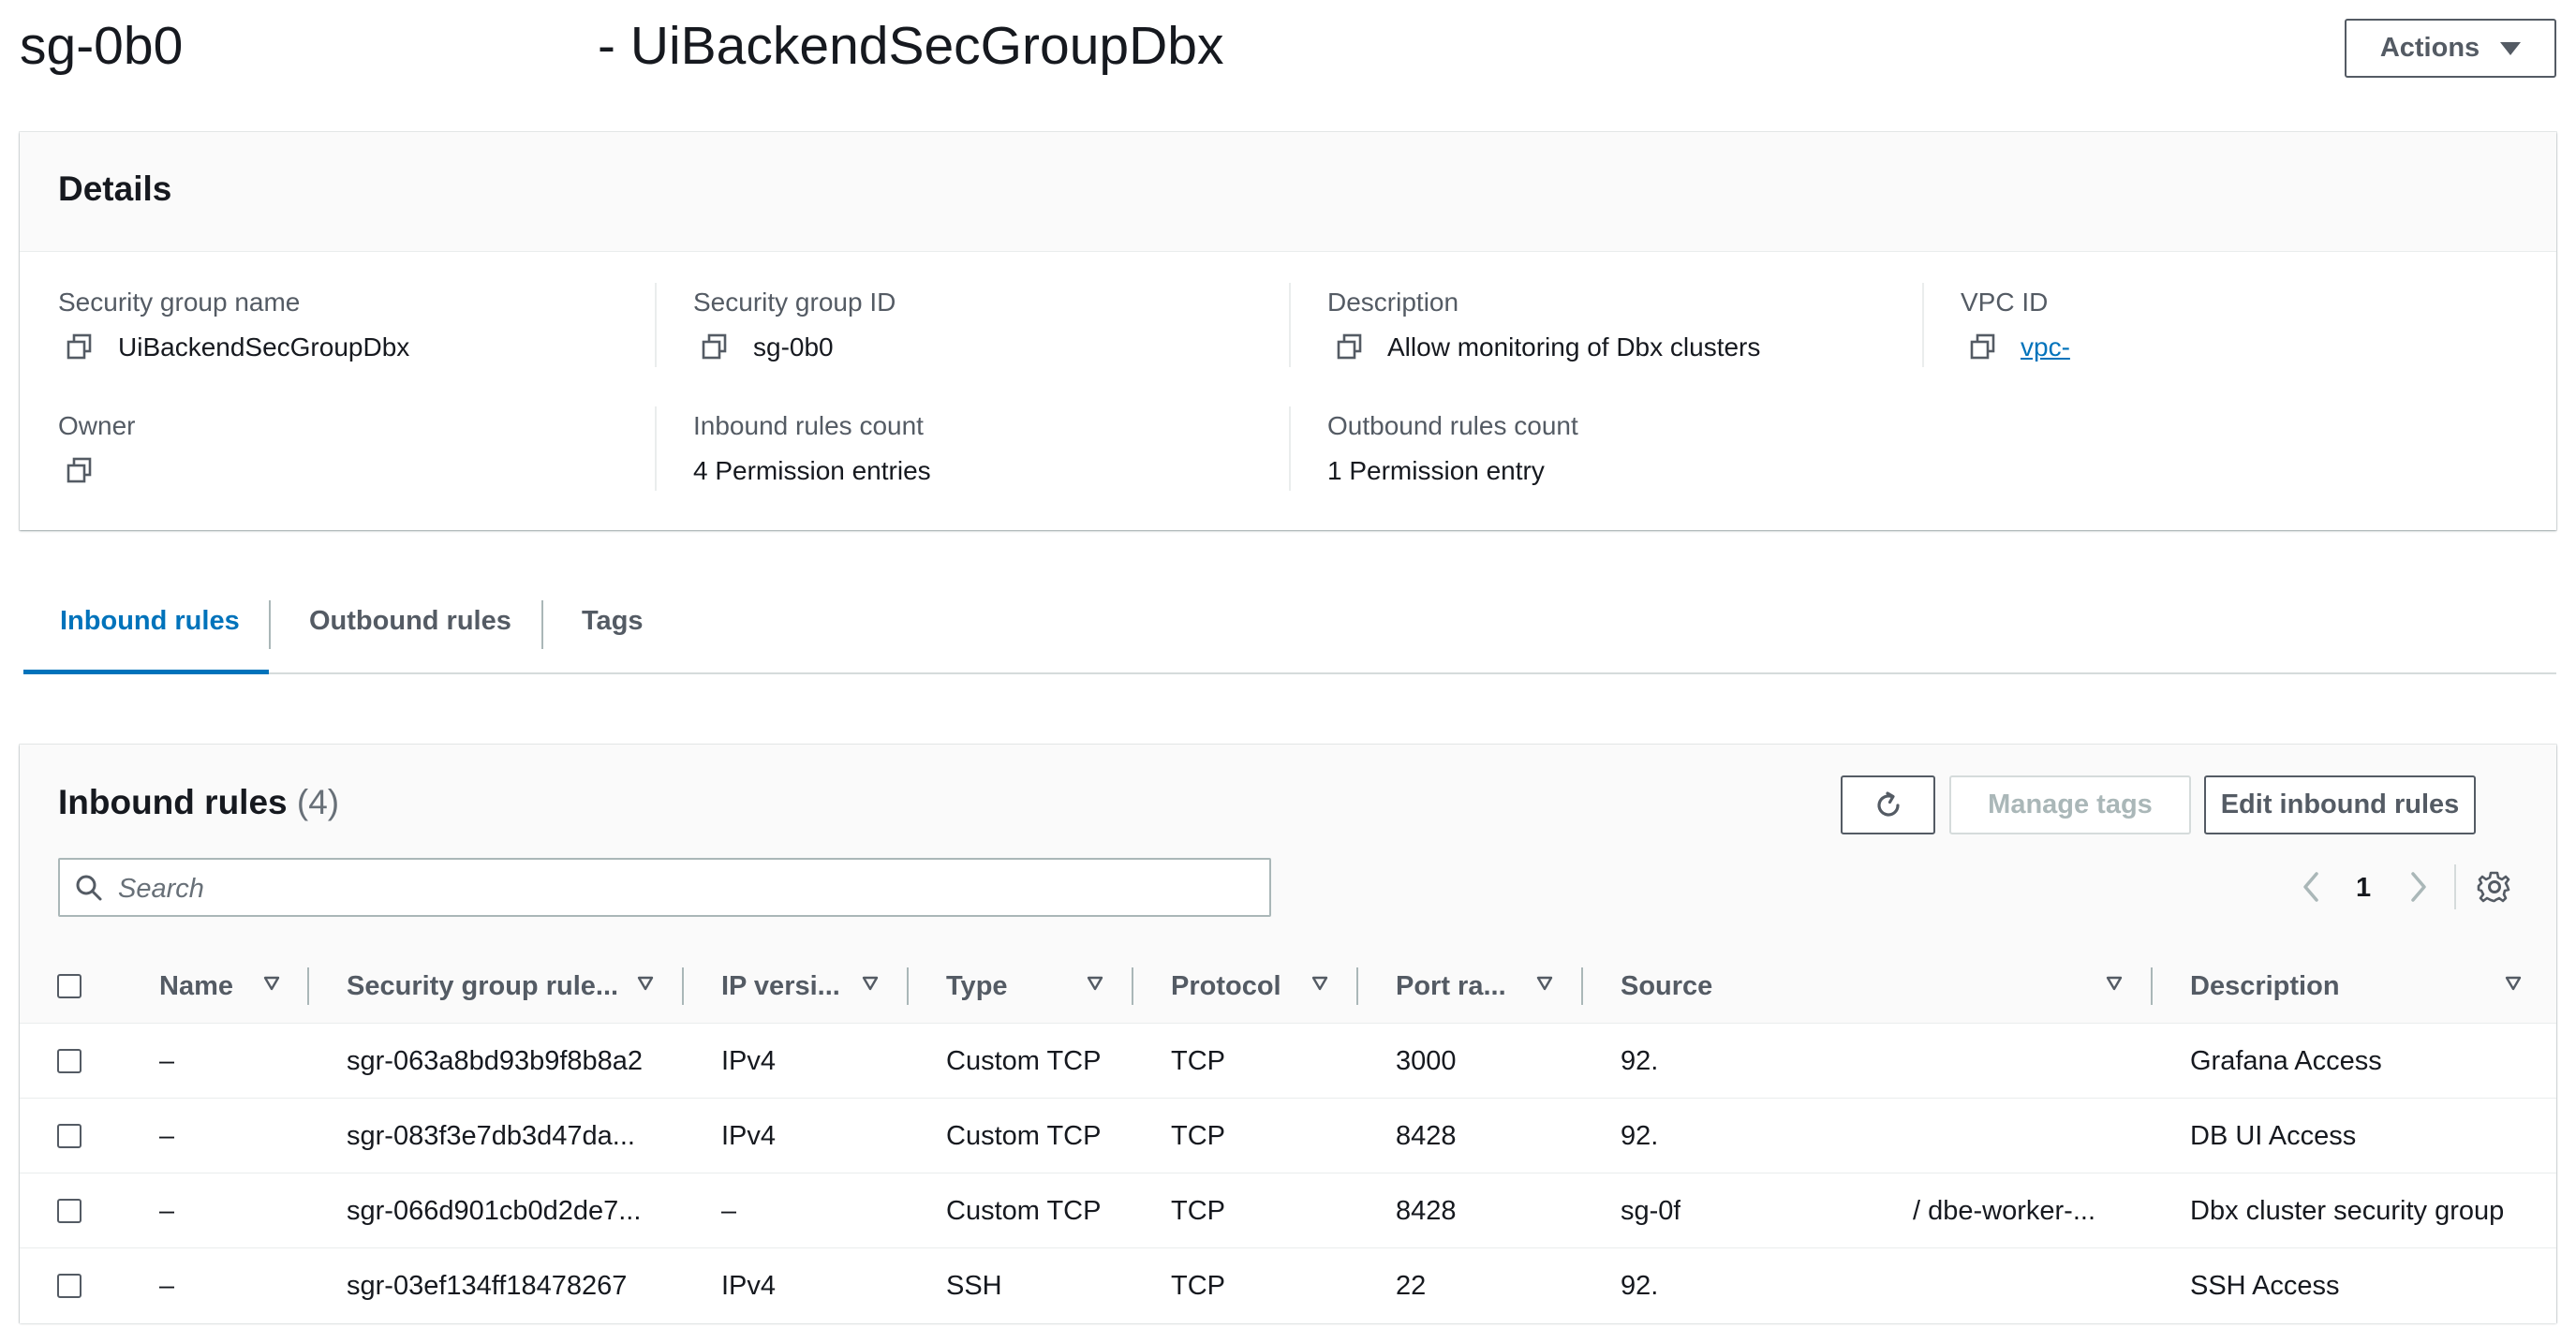  What do you see at coordinates (180, 302) in the screenshot?
I see `sg-name-label: Security group name` at bounding box center [180, 302].